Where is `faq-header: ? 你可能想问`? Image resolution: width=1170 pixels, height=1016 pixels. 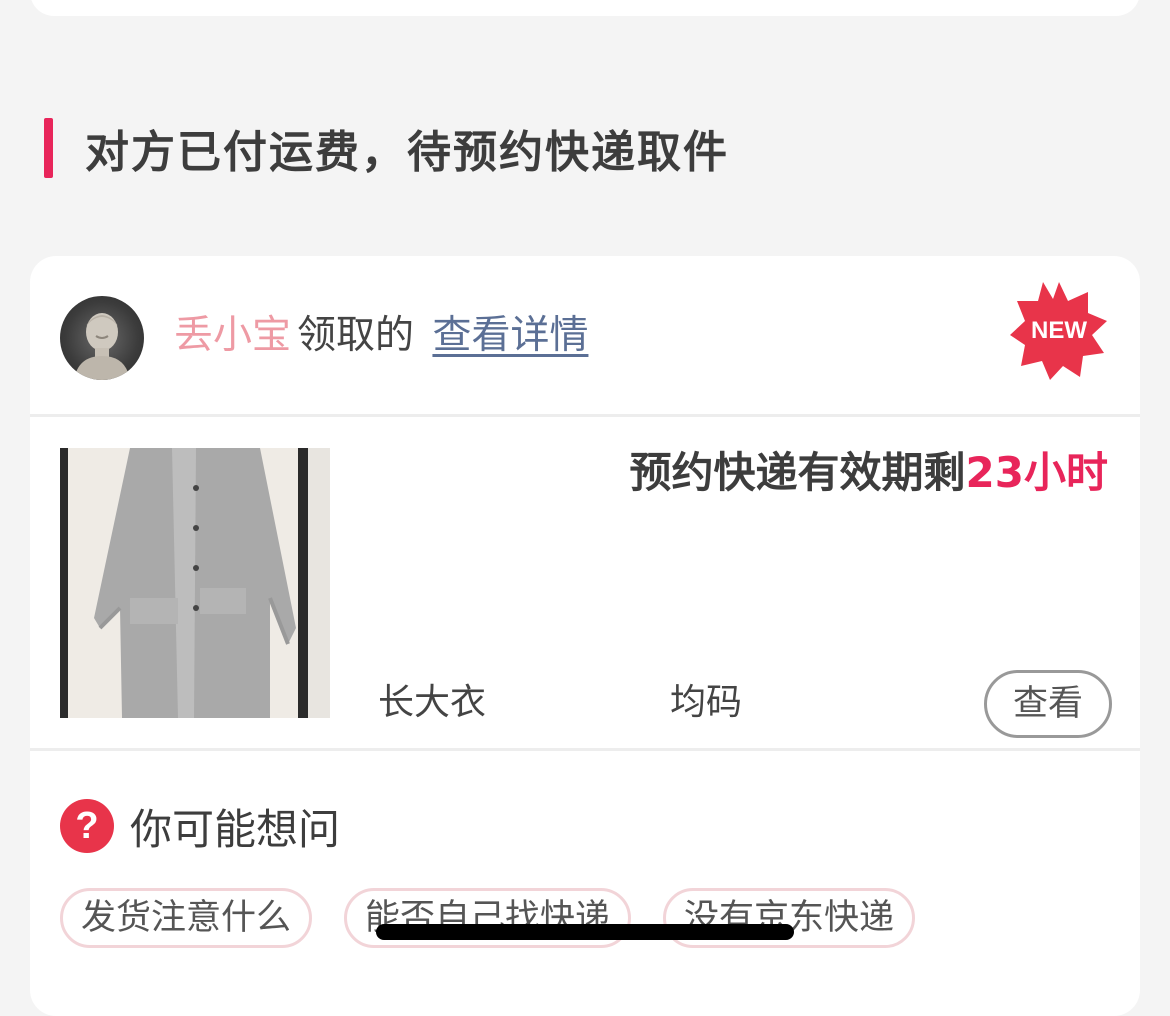
faq-header: ? 你可能想问 is located at coordinates (200, 826).